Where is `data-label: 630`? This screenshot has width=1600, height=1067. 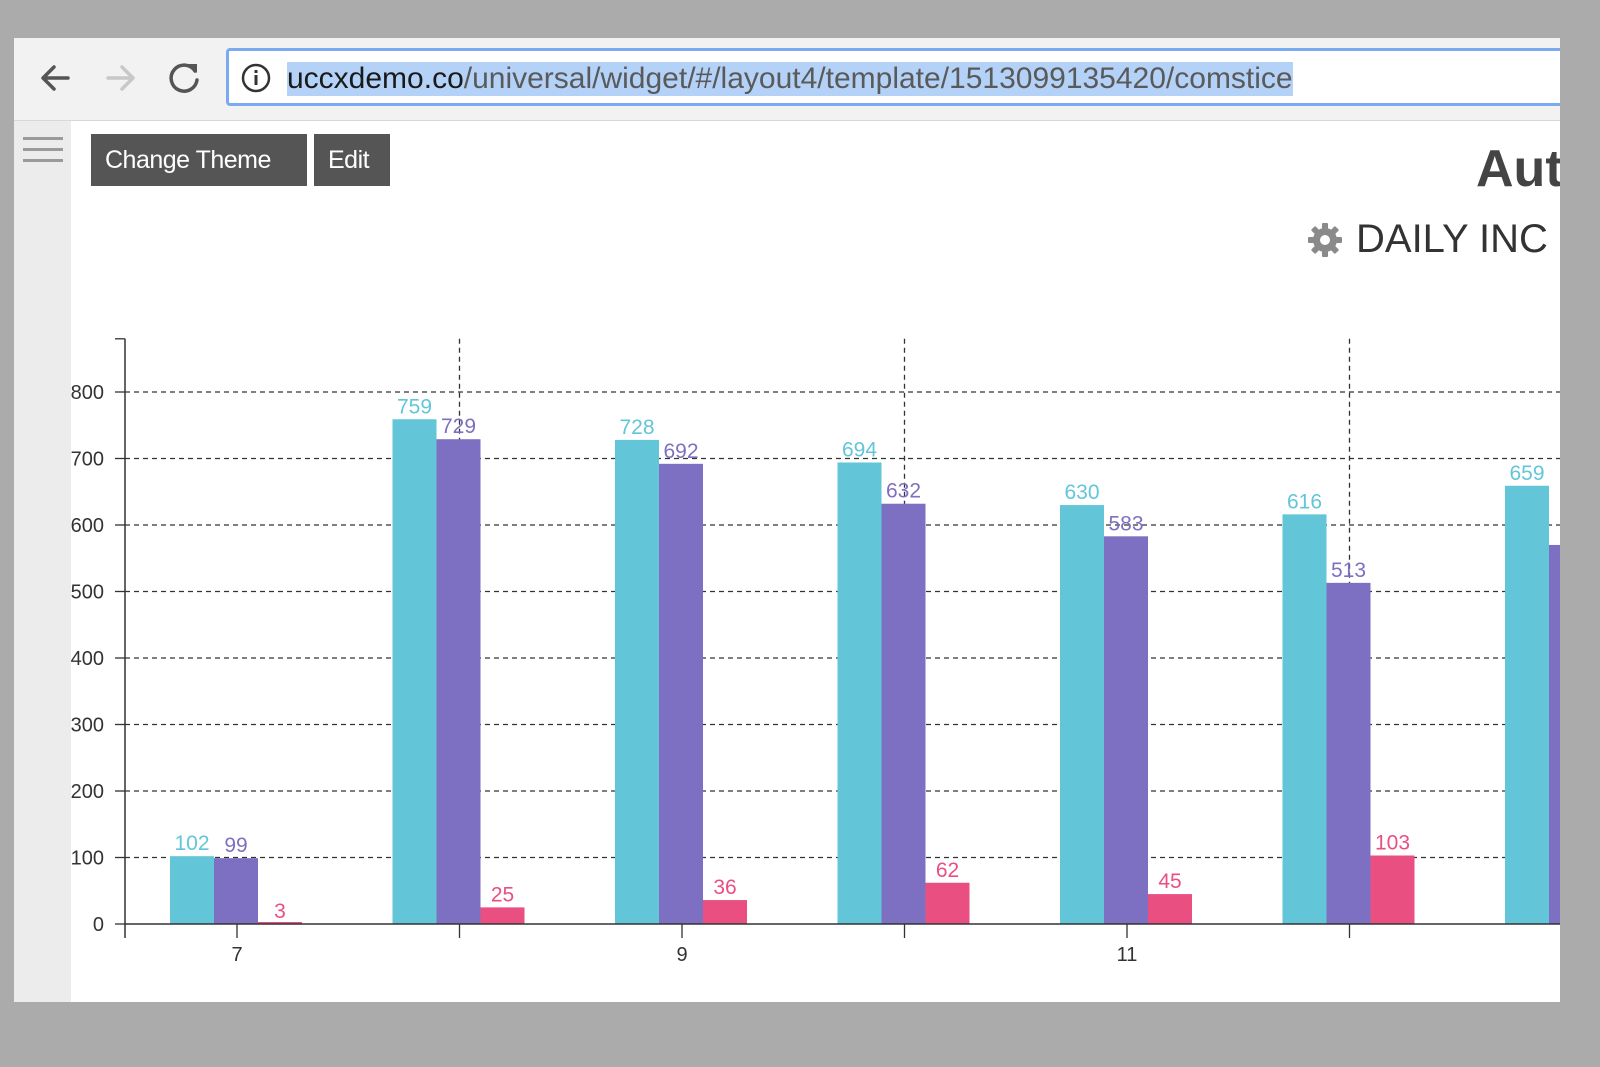
data-label: 630 is located at coordinates (1081, 492).